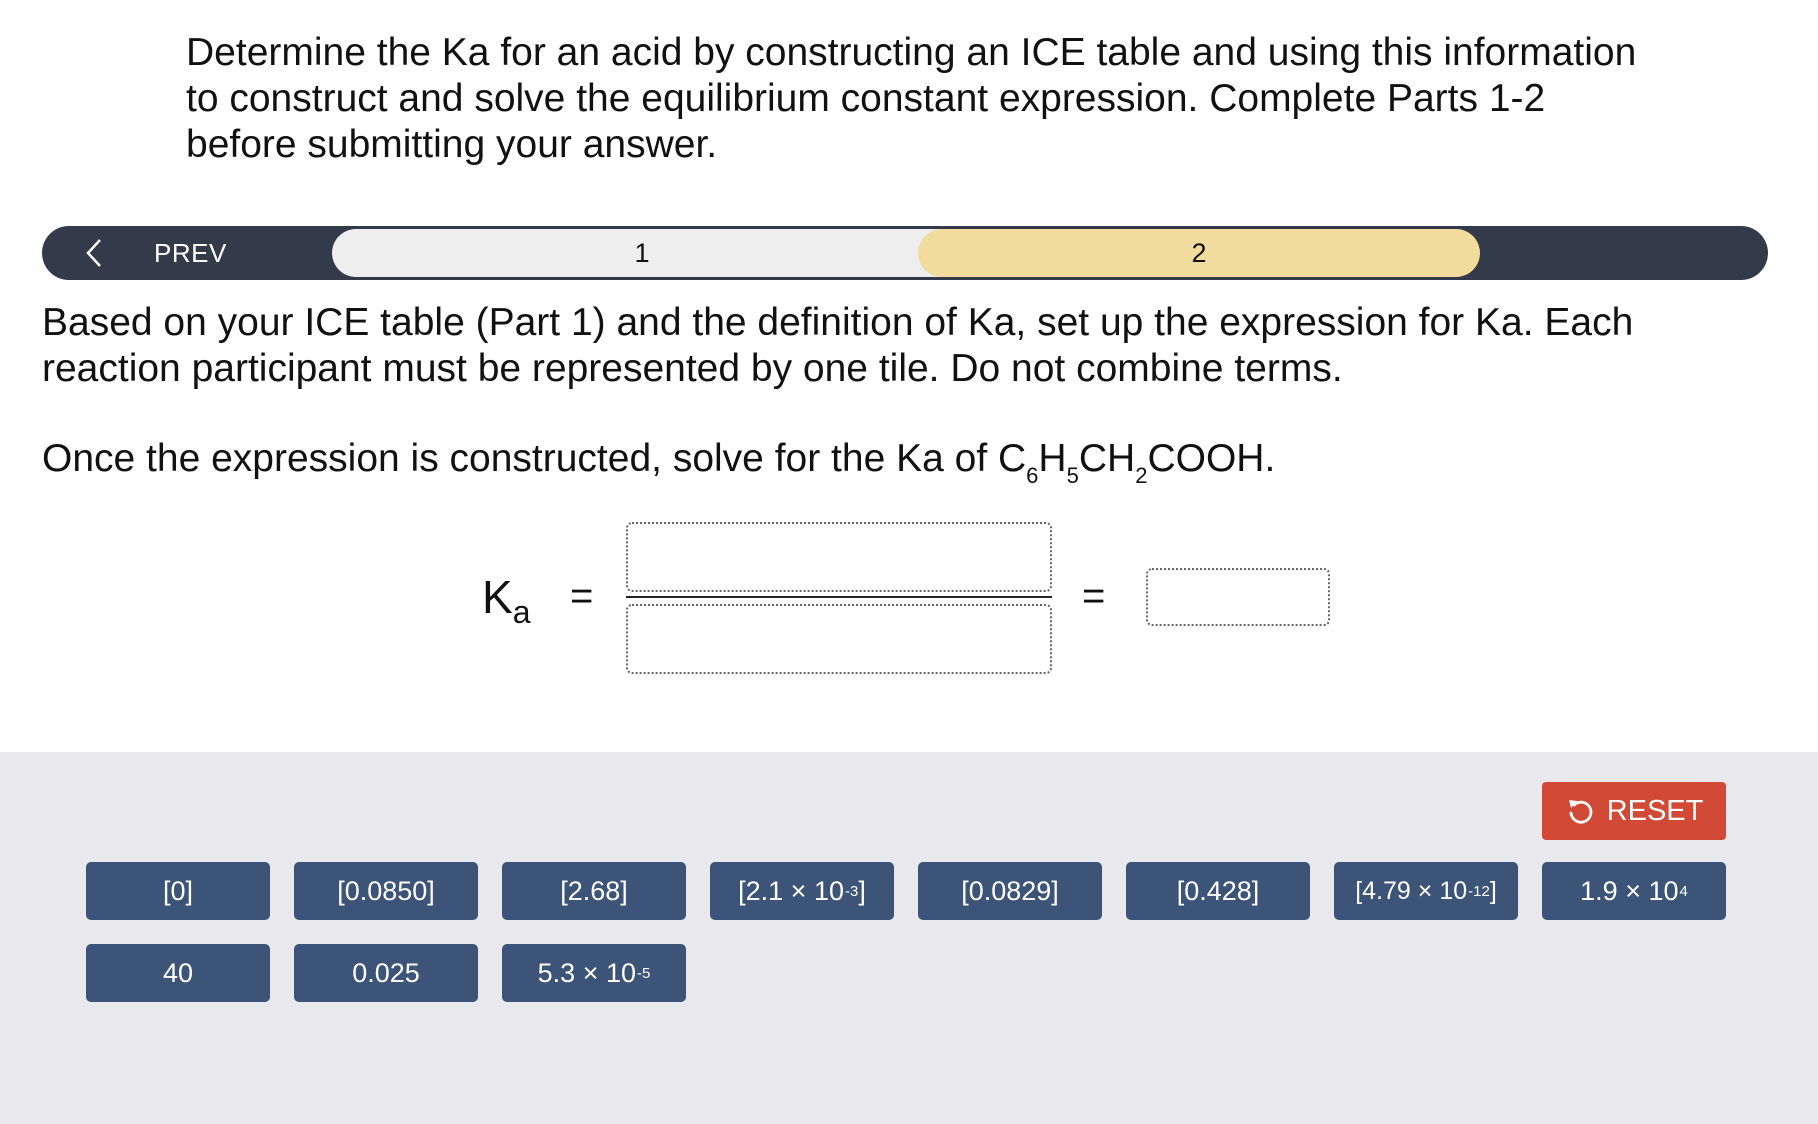 The width and height of the screenshot is (1818, 1124). I want to click on tile-exponent: -5, so click(644, 973).